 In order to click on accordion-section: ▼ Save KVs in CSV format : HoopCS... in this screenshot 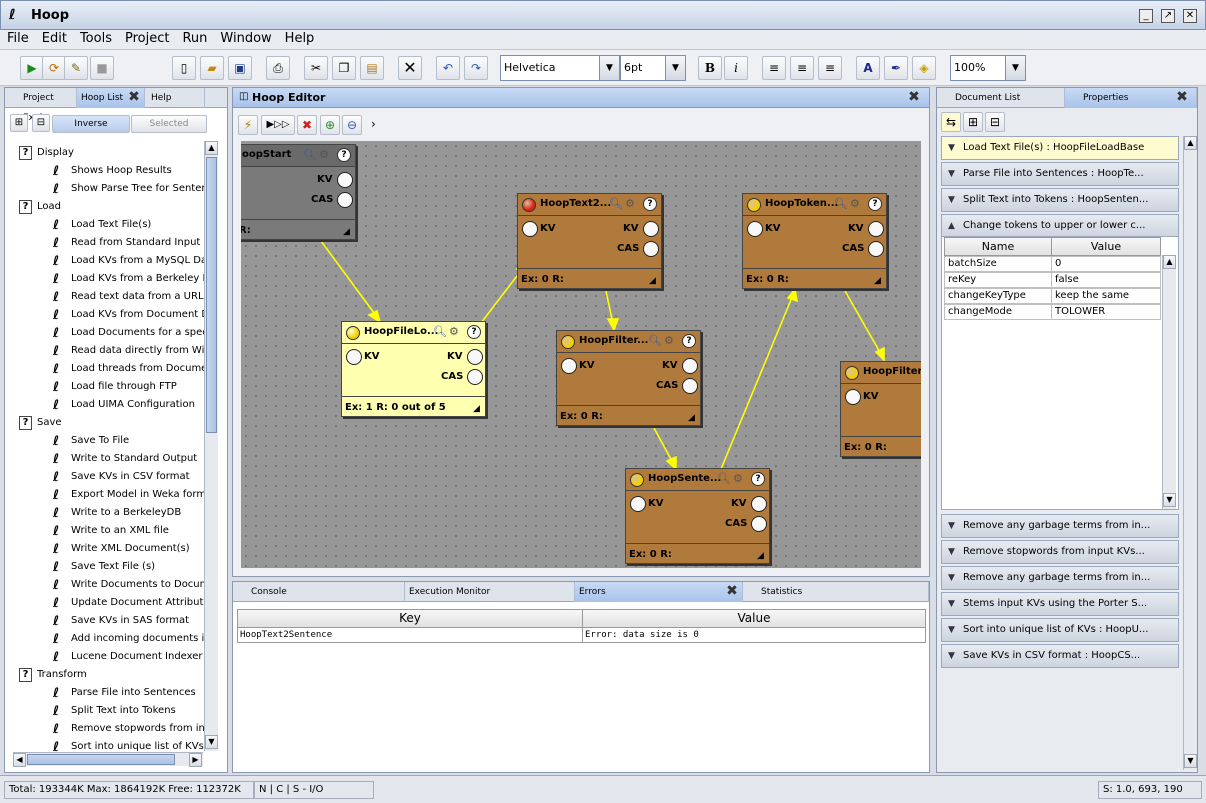, I will do `click(1060, 656)`.